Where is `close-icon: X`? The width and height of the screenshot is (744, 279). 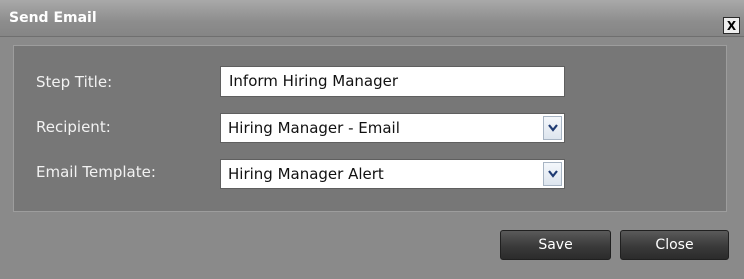 close-icon: X is located at coordinates (731, 25).